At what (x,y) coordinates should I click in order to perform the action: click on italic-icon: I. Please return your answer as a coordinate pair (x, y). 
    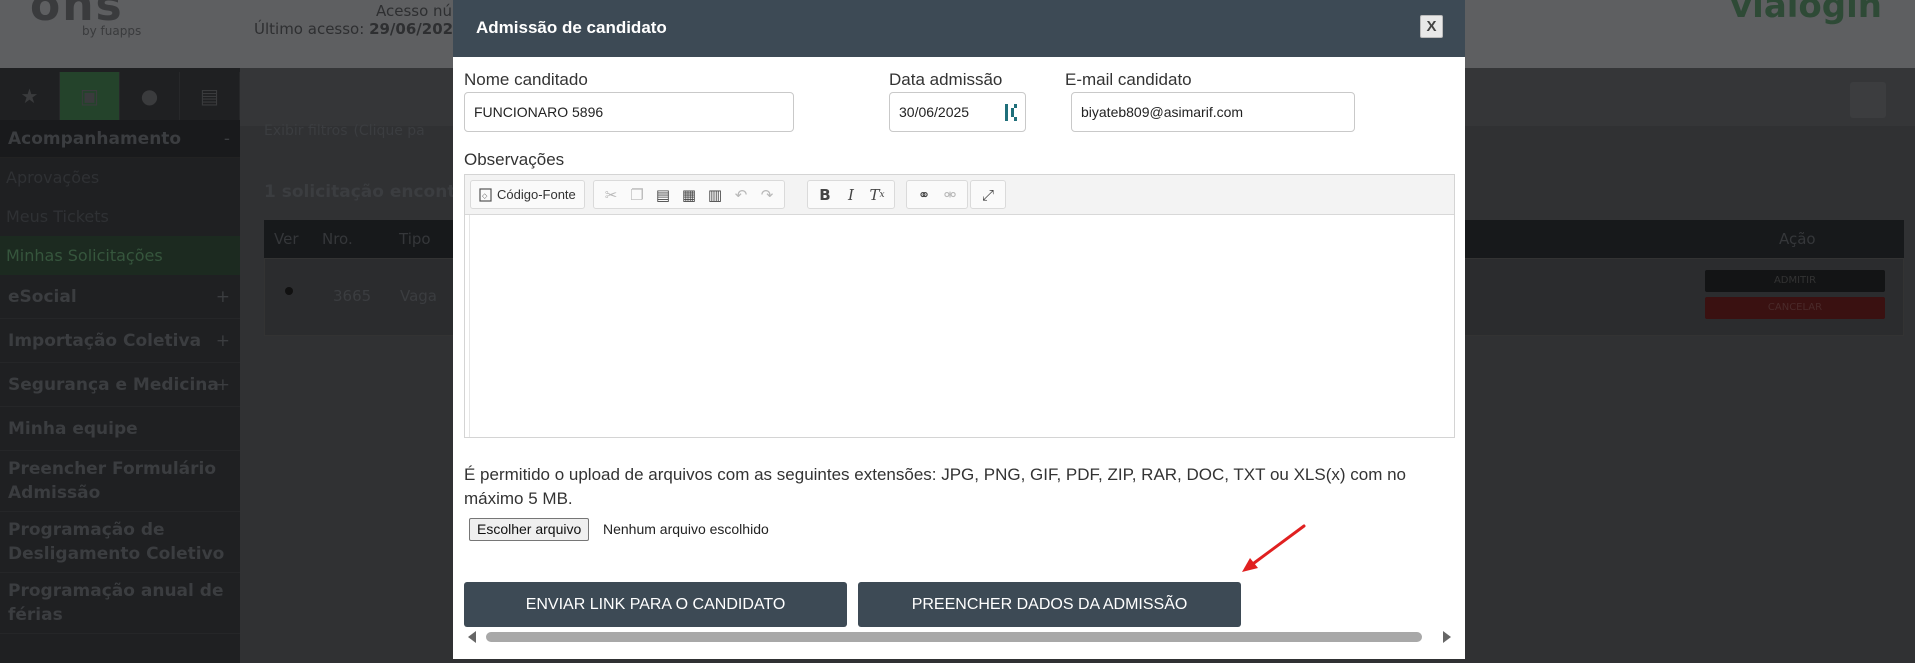
    Looking at the image, I should click on (851, 195).